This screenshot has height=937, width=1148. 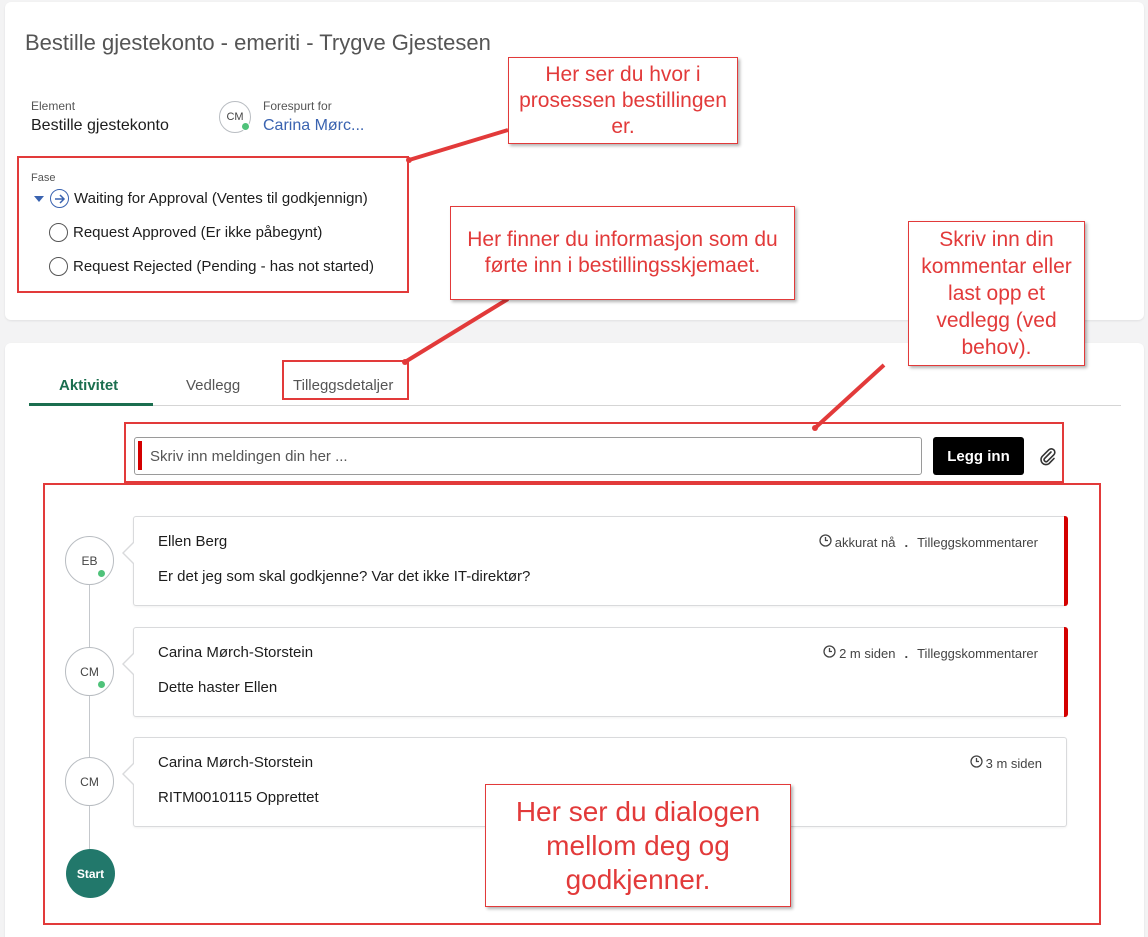 What do you see at coordinates (213, 224) in the screenshot?
I see `stage-highlight-box` at bounding box center [213, 224].